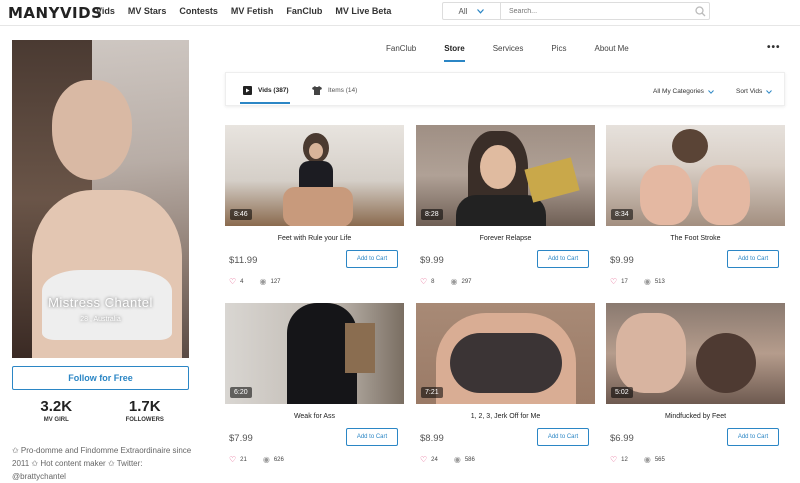  What do you see at coordinates (454, 53) in the screenshot?
I see `tab-store: Store` at bounding box center [454, 53].